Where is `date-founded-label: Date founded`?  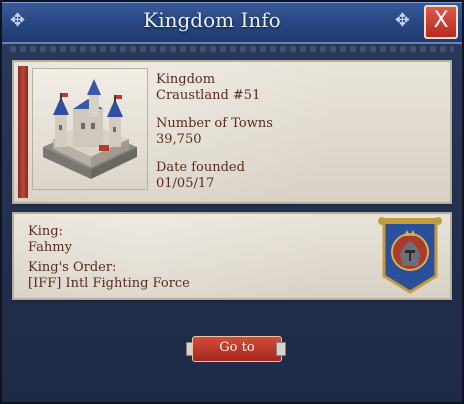 date-founded-label: Date founded is located at coordinates (200, 167).